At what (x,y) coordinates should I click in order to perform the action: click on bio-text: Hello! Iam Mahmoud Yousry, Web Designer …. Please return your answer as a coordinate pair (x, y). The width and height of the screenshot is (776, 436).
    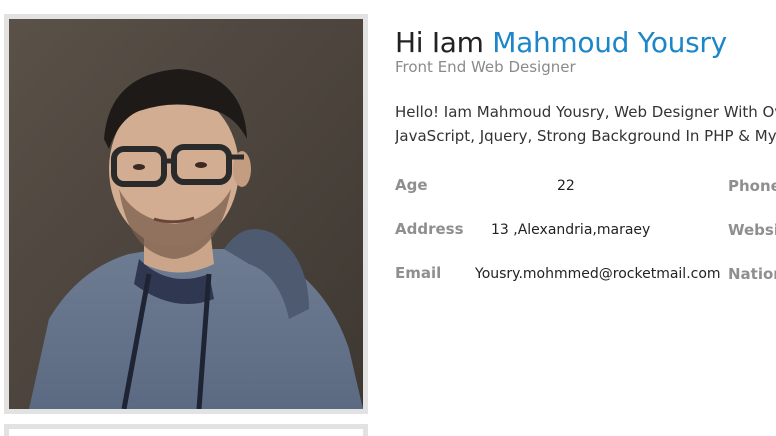
    Looking at the image, I should click on (585, 124).